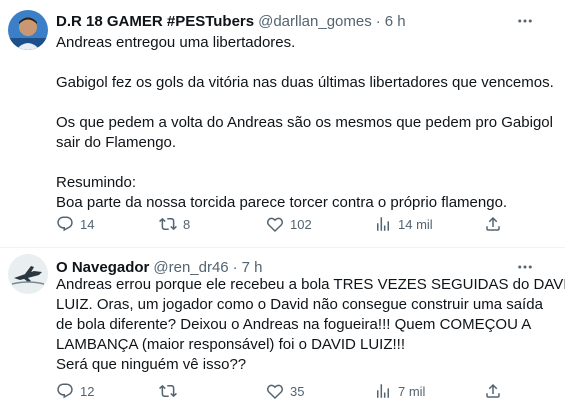 The height and width of the screenshot is (411, 565). I want to click on author-handle: @ren_dr46, so click(190, 267).